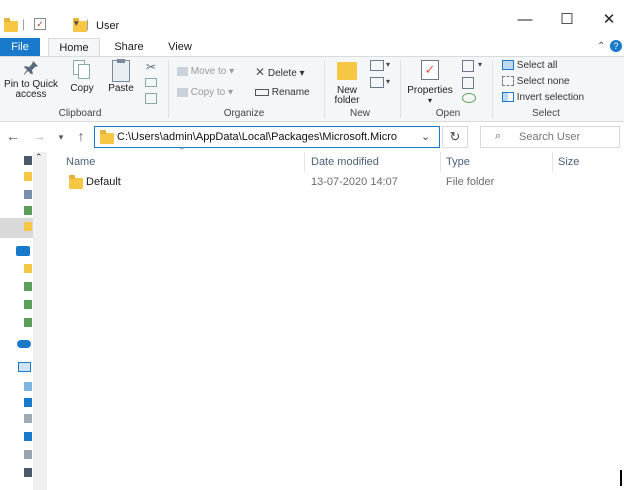 This screenshot has height=490, width=624. Describe the element at coordinates (498, 136) in the screenshot. I see `search-icon: ⌕` at that location.